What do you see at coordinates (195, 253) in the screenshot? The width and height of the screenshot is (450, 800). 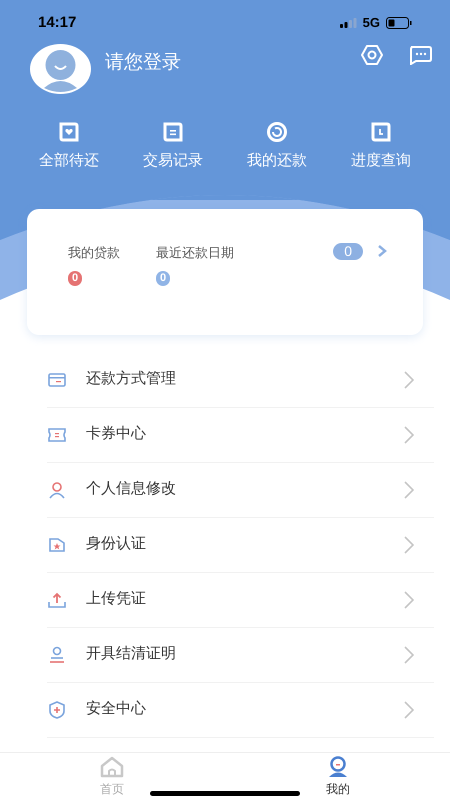 I see `stat-label: 最近还款日期` at bounding box center [195, 253].